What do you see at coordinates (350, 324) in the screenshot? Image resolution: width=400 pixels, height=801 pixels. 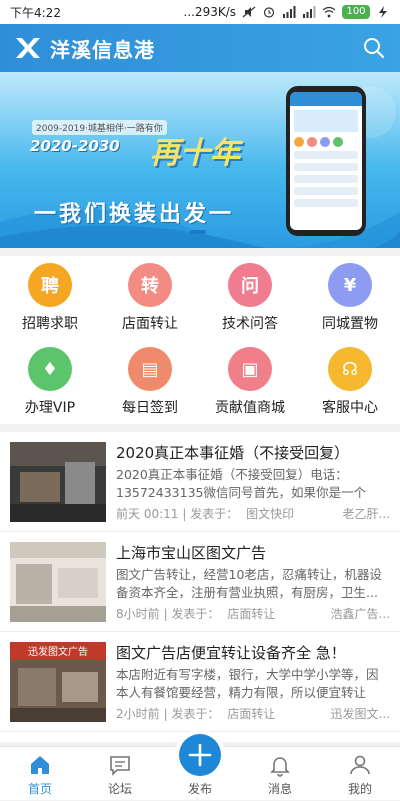 I see `grid-label: 同城置物` at bounding box center [350, 324].